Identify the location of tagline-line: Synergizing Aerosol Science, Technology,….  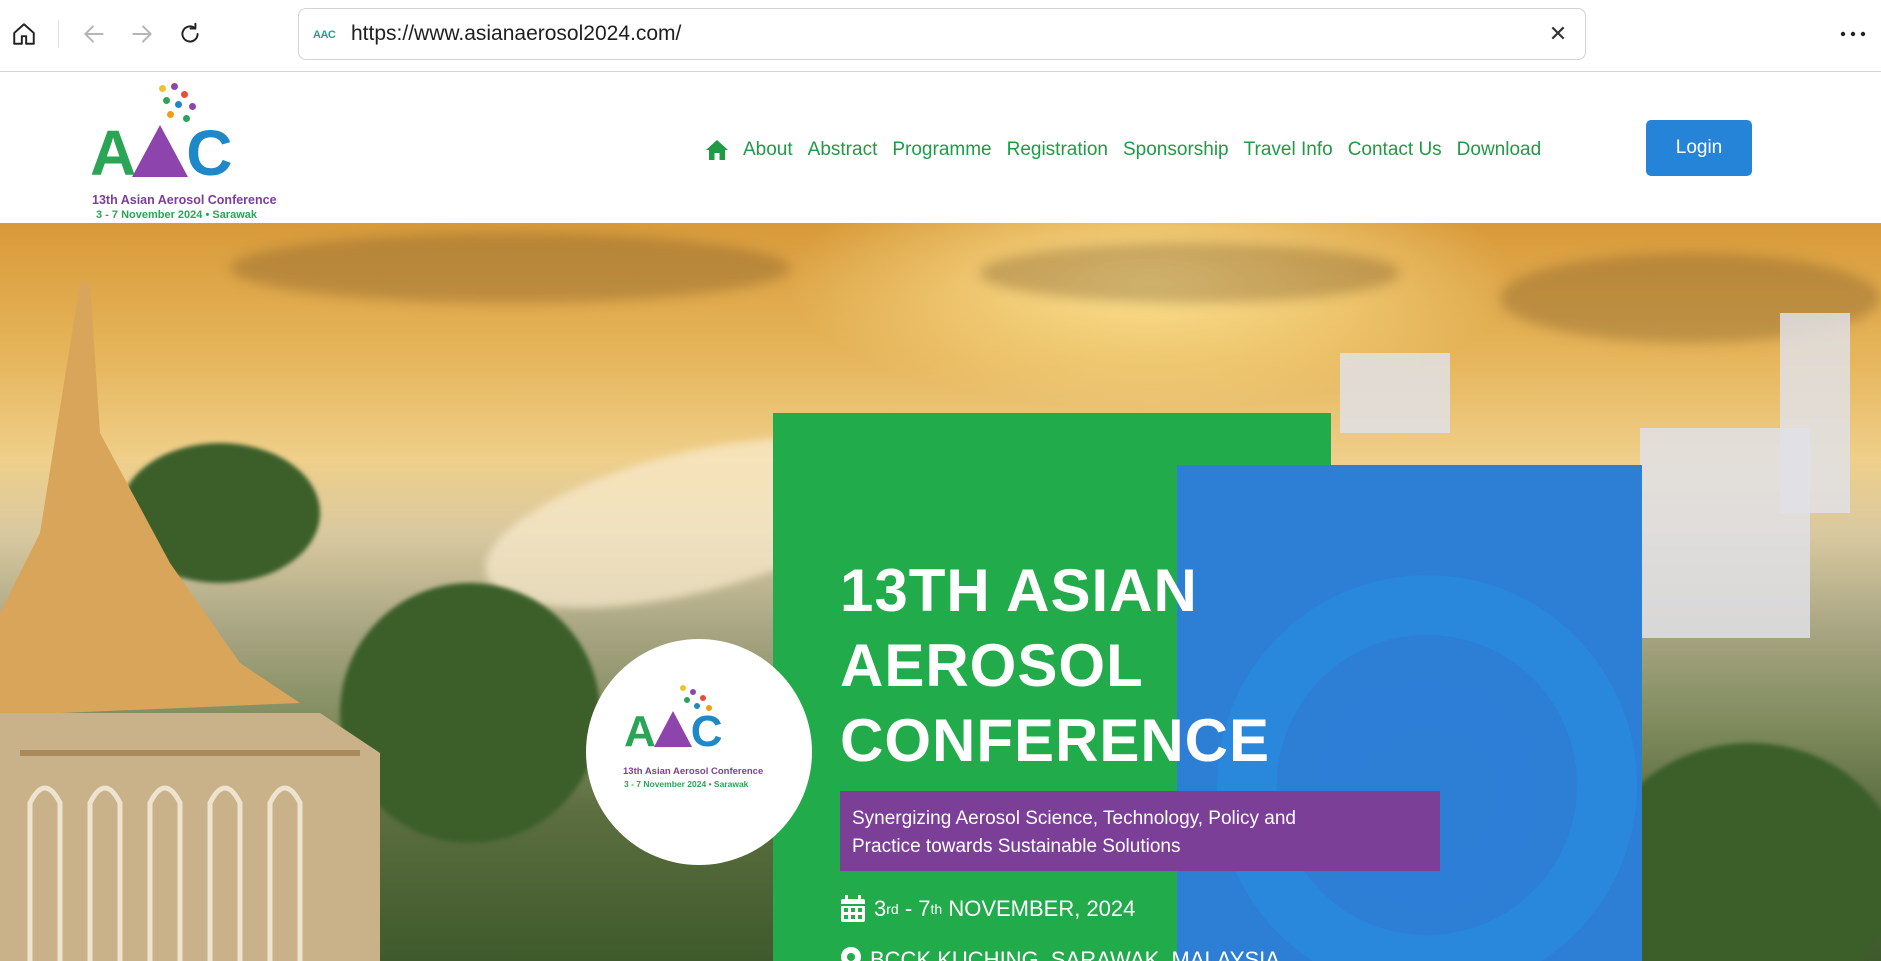
(1074, 818).